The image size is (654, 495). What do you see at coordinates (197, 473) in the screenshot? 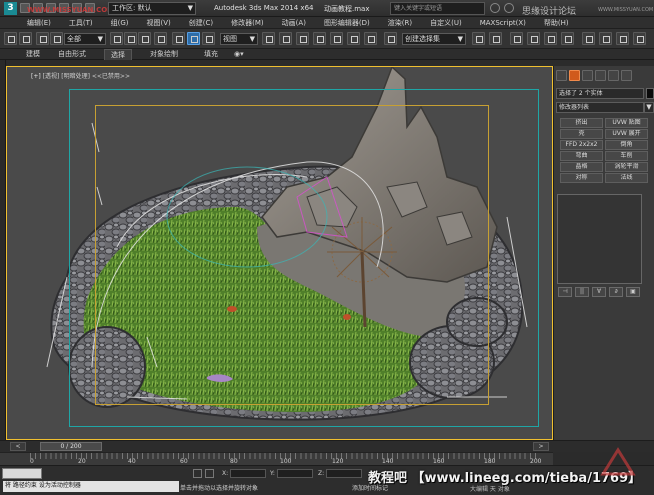
I see `lock-selection-icon` at bounding box center [197, 473].